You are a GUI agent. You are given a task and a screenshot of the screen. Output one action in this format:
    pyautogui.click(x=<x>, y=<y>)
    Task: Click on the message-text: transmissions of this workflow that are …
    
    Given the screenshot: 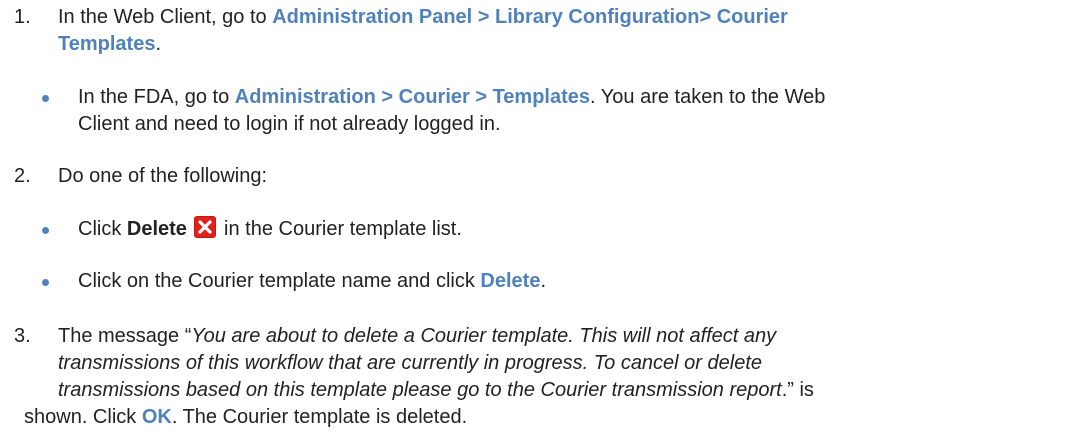 What is the action you would take?
    pyautogui.click(x=410, y=363)
    